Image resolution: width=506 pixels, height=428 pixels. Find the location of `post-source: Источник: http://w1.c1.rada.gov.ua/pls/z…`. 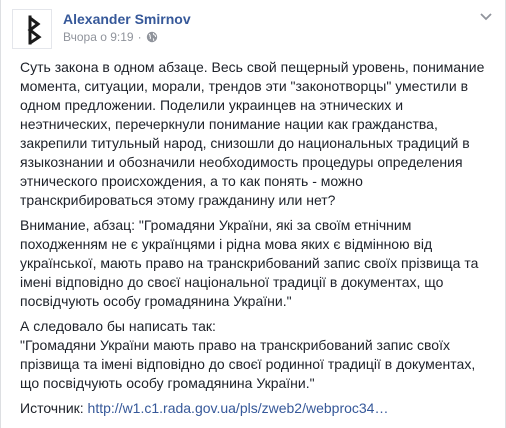

post-source: Источник: http://w1.c1.rada.gov.ua/pls/z… is located at coordinates (259, 408).